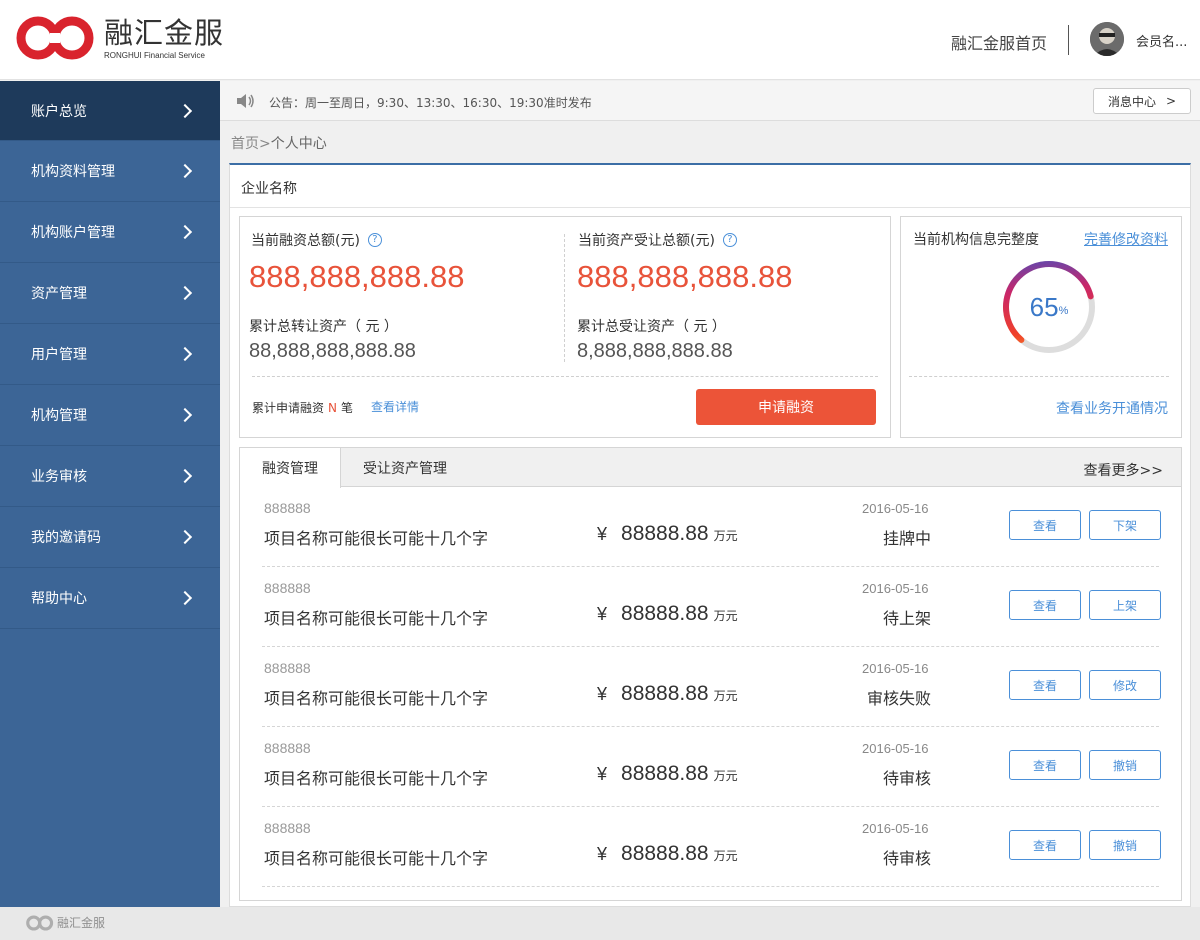 Image resolution: width=1200 pixels, height=940 pixels. Describe the element at coordinates (976, 240) in the screenshot. I see `completeness-title: 当前机构信息完整度` at that location.